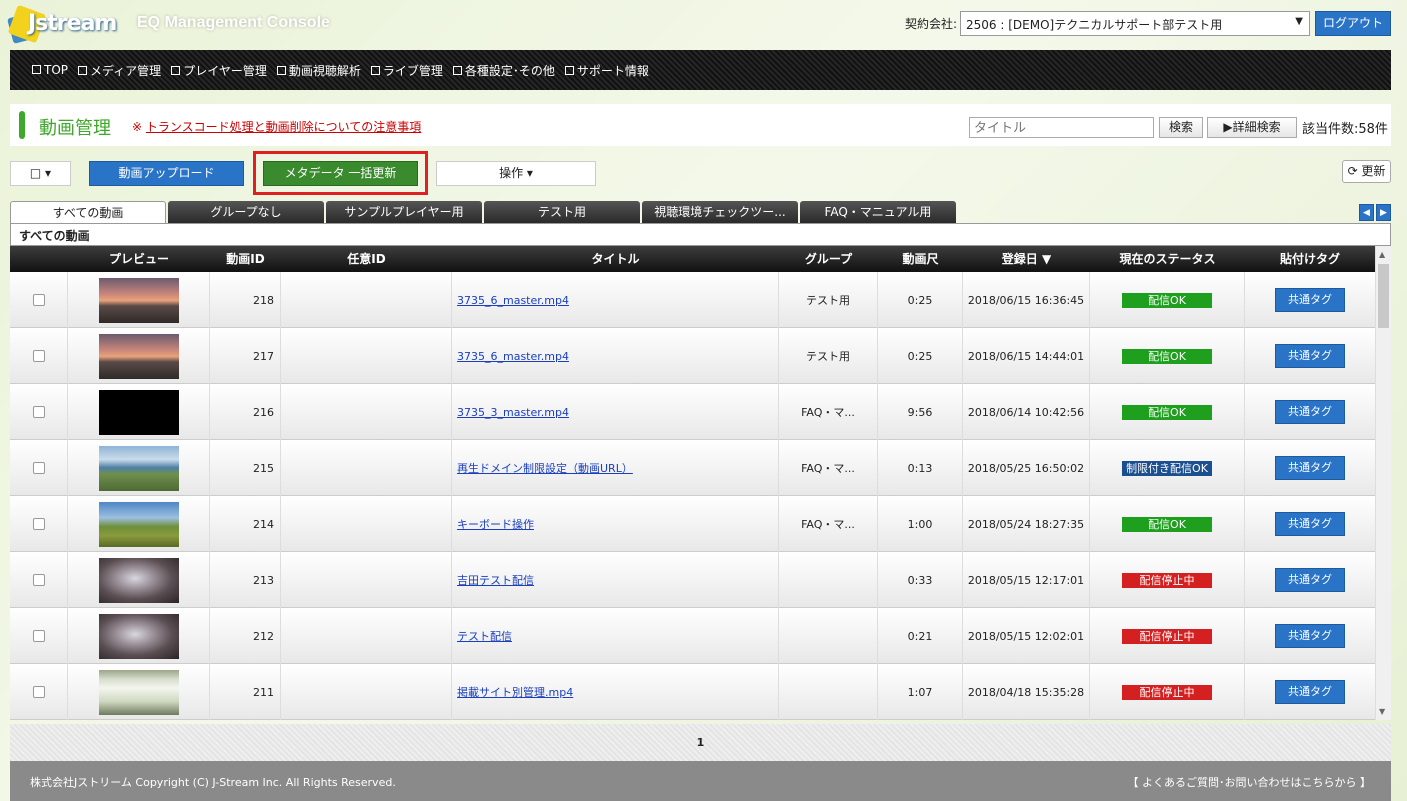  I want to click on date-cell: 2018/05/25 16:50:02, so click(1026, 468).